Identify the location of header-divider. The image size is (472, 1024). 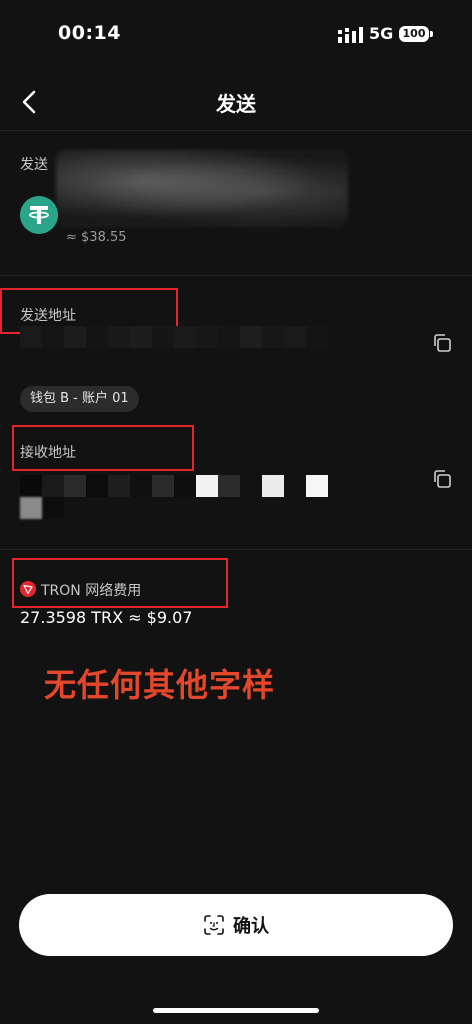
(236, 130).